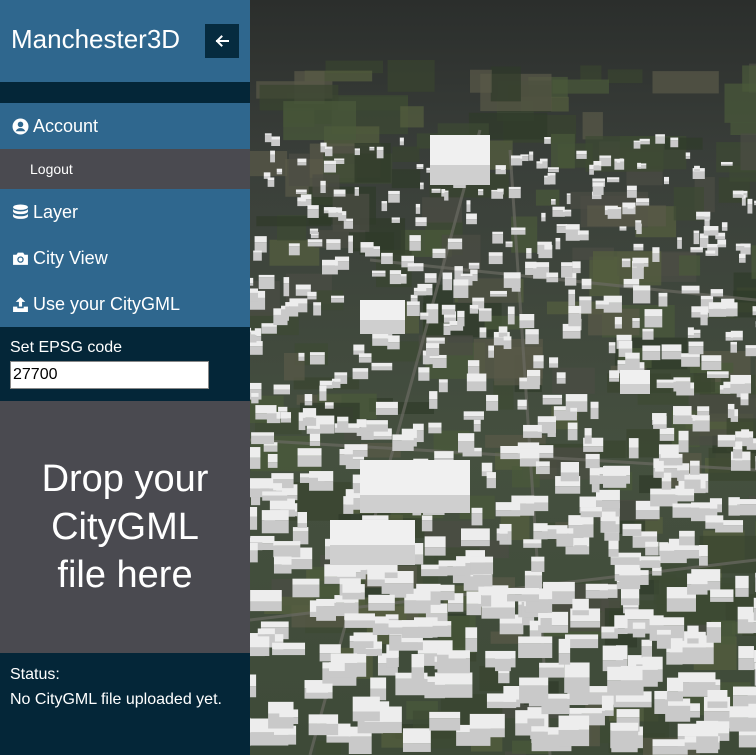 The image size is (756, 755). I want to click on epsg-label: Set EPSG code, so click(66, 347).